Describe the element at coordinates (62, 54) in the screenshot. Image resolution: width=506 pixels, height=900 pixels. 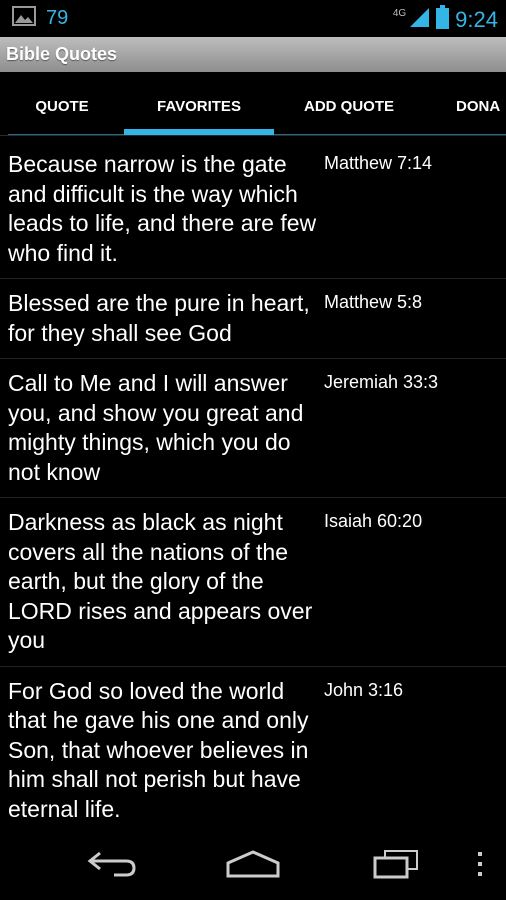
I see `app-title: Bible Quotes` at that location.